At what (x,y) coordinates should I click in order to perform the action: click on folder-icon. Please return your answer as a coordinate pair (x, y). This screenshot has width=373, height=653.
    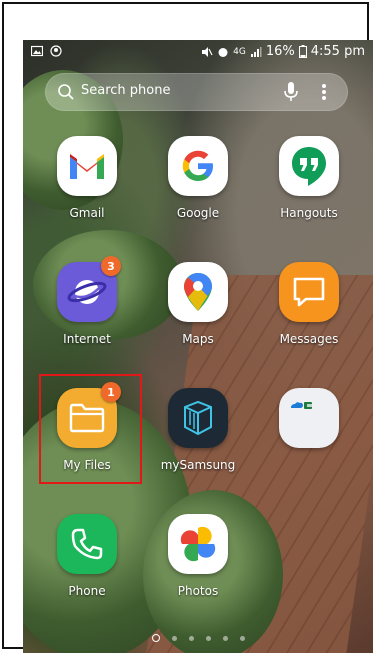
    Looking at the image, I should click on (309, 418).